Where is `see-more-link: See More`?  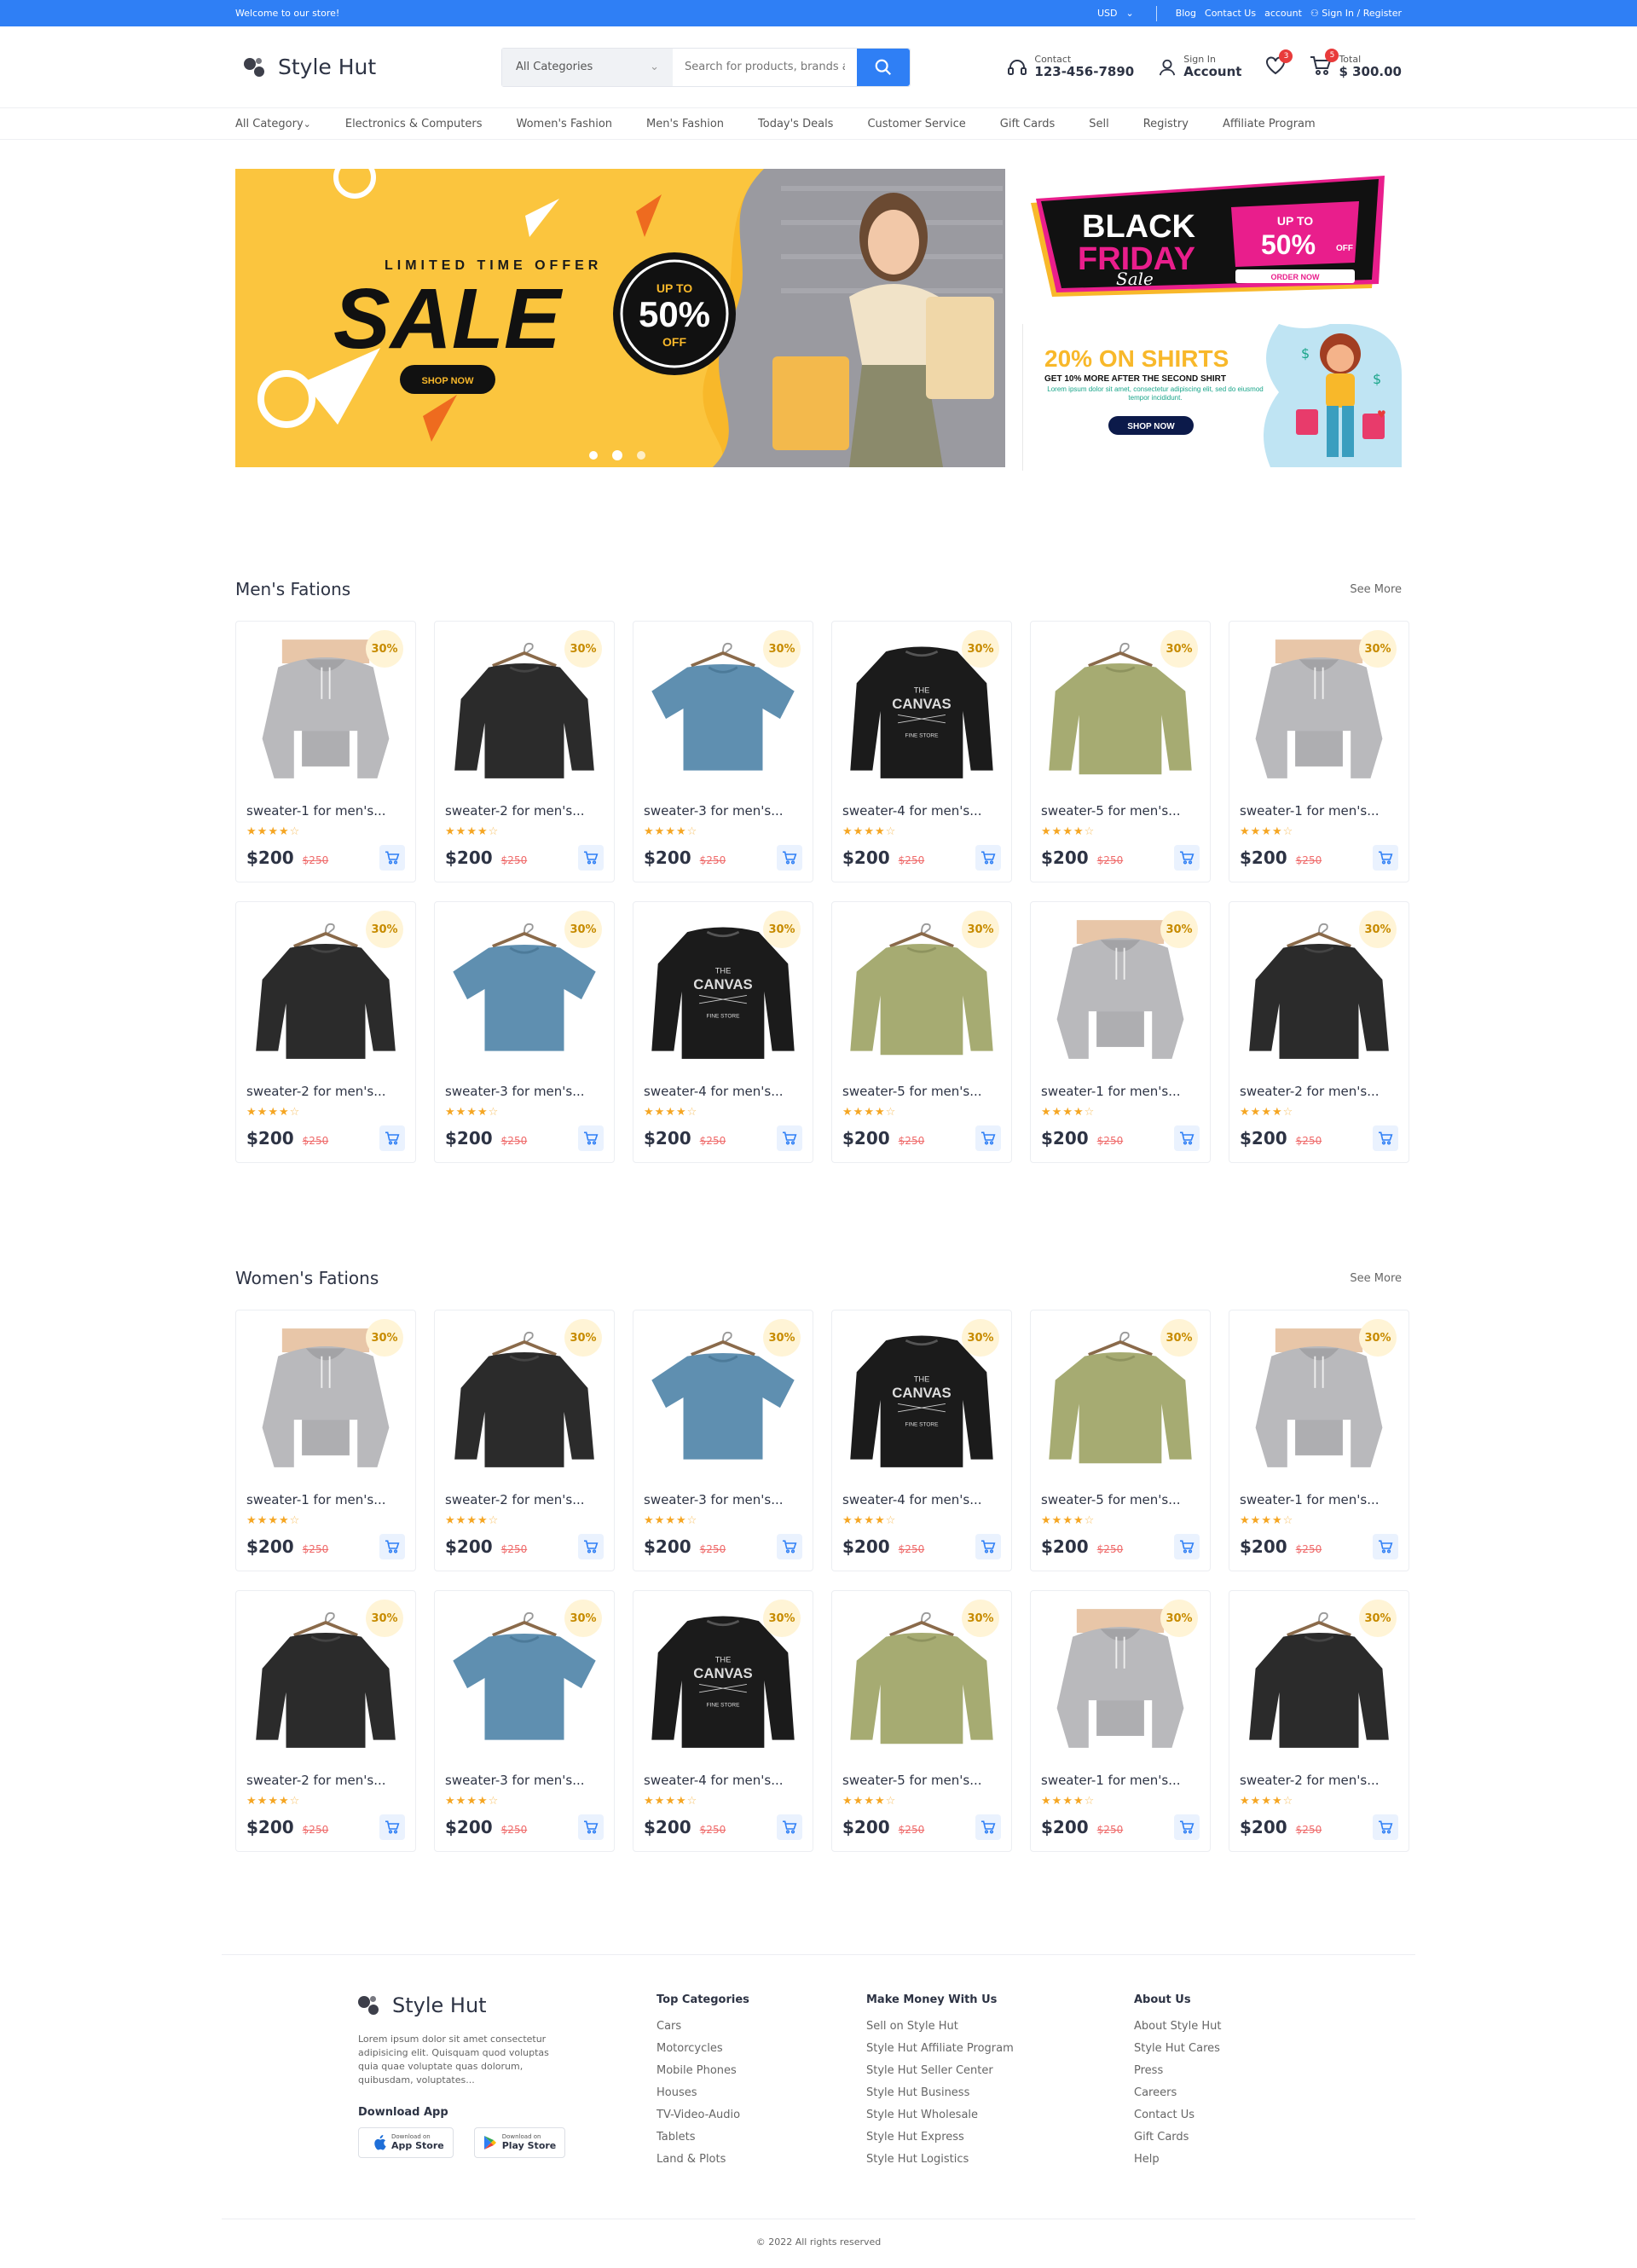
see-more-link: See More is located at coordinates (1376, 1279).